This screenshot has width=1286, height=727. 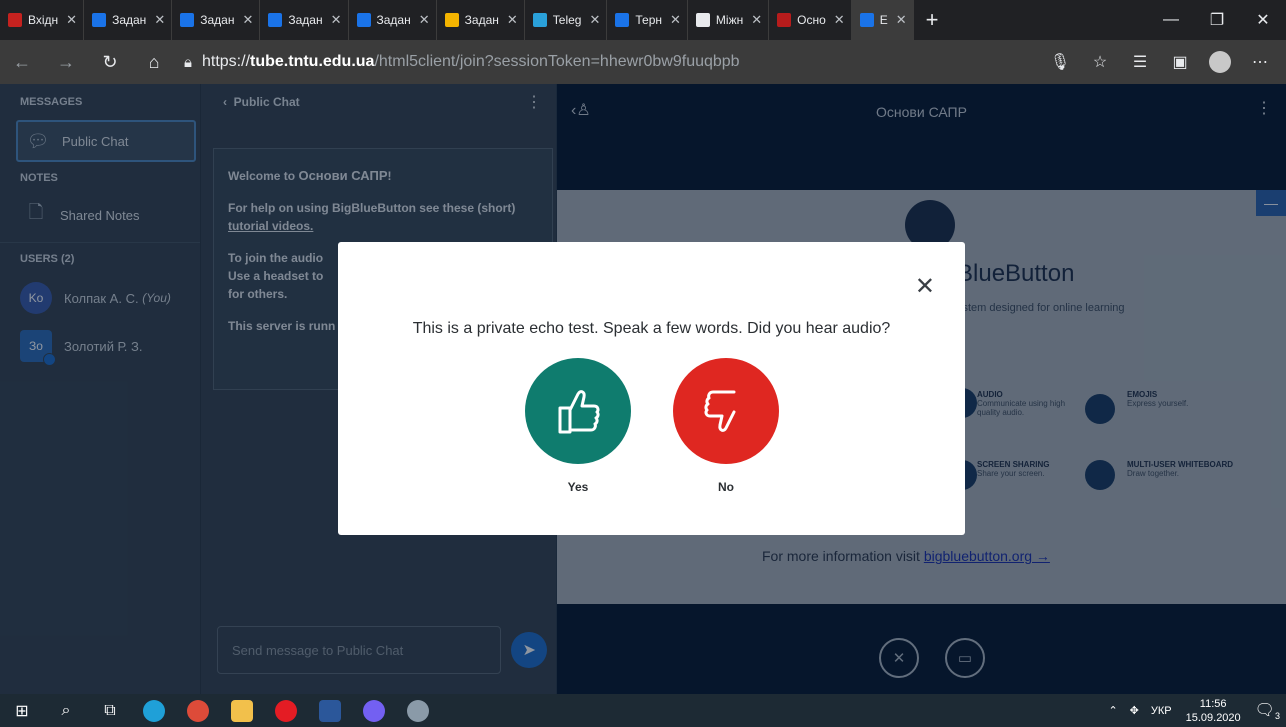 What do you see at coordinates (188, 62) in the screenshot?
I see `lock-icon: 🔒︎` at bounding box center [188, 62].